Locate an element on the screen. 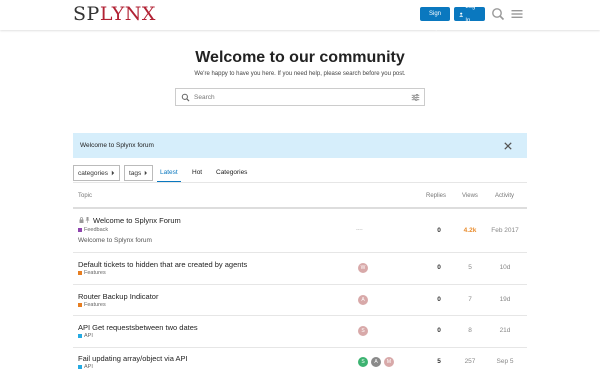  posters-placeholder: ---- is located at coordinates (359, 230).